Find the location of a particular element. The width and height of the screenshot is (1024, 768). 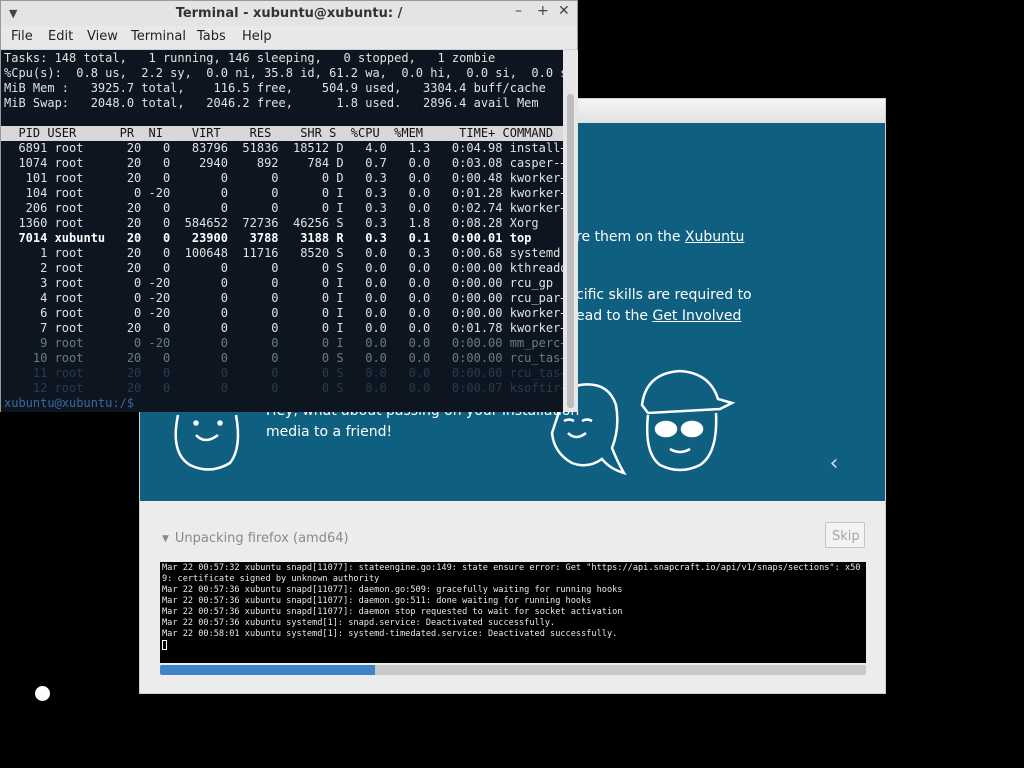

terminal-scrollbar is located at coordinates (570, 231).